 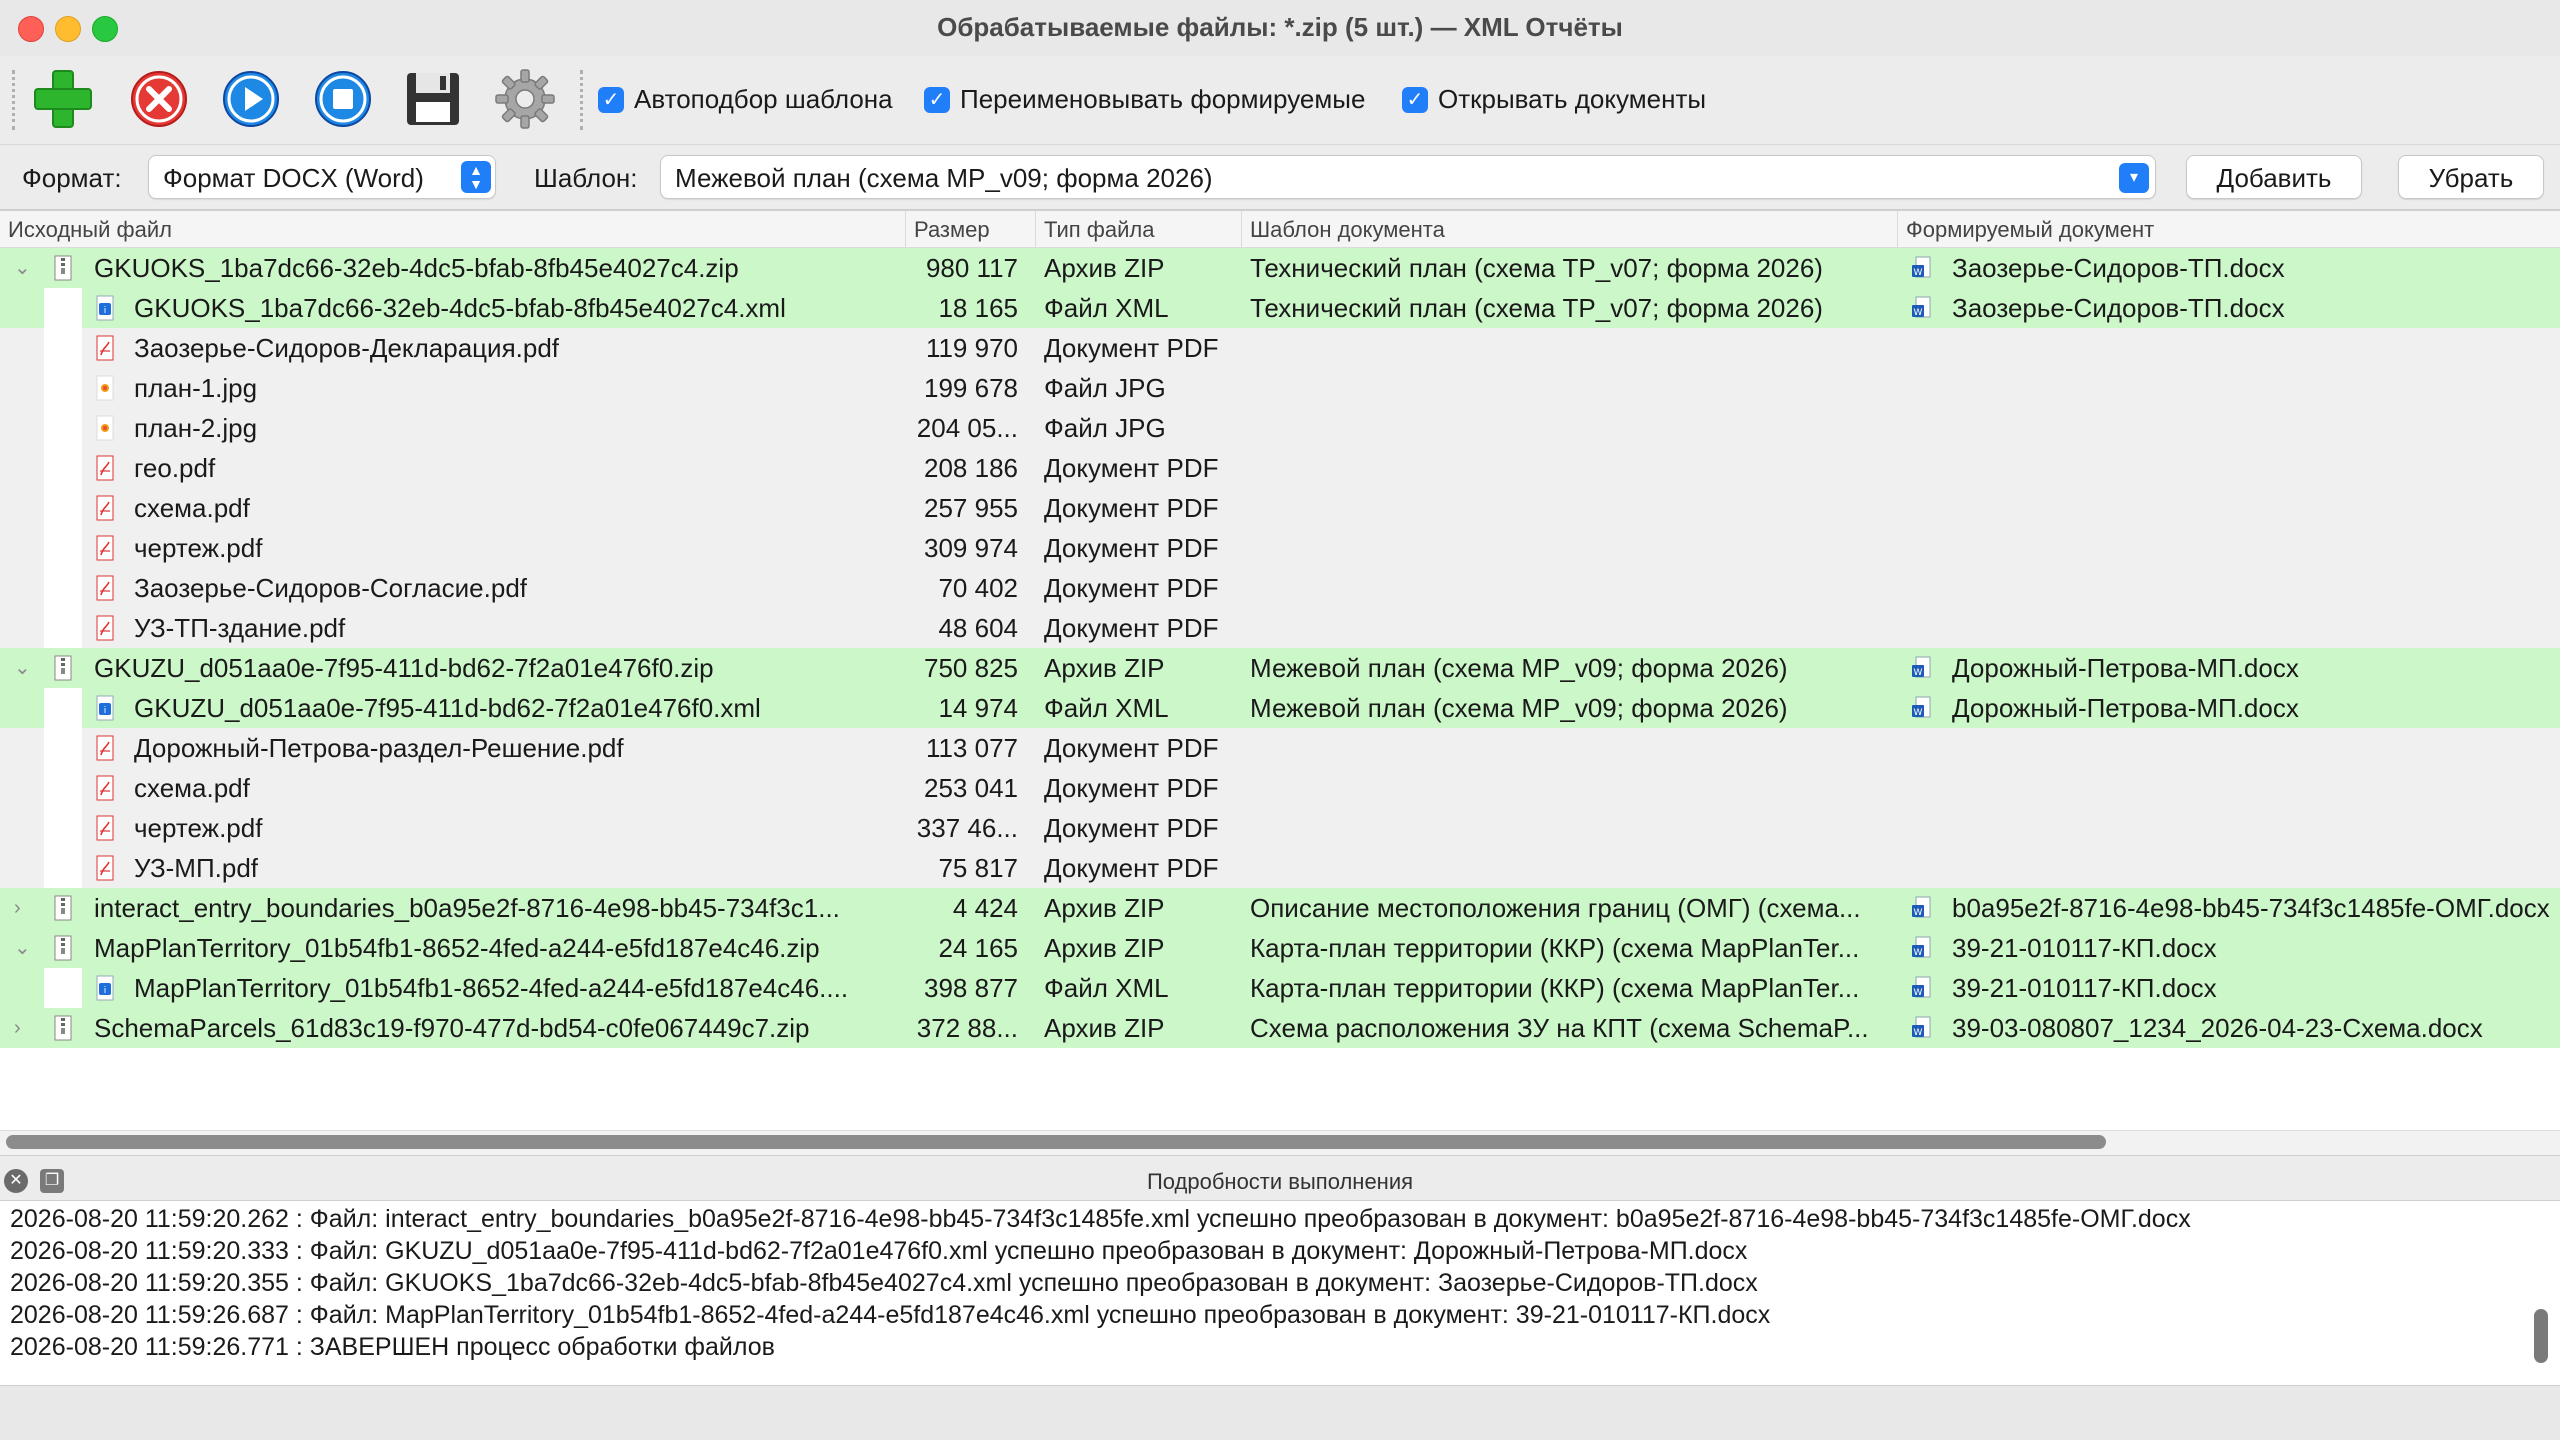 I want to click on file-size: 119 970, so click(x=971, y=348).